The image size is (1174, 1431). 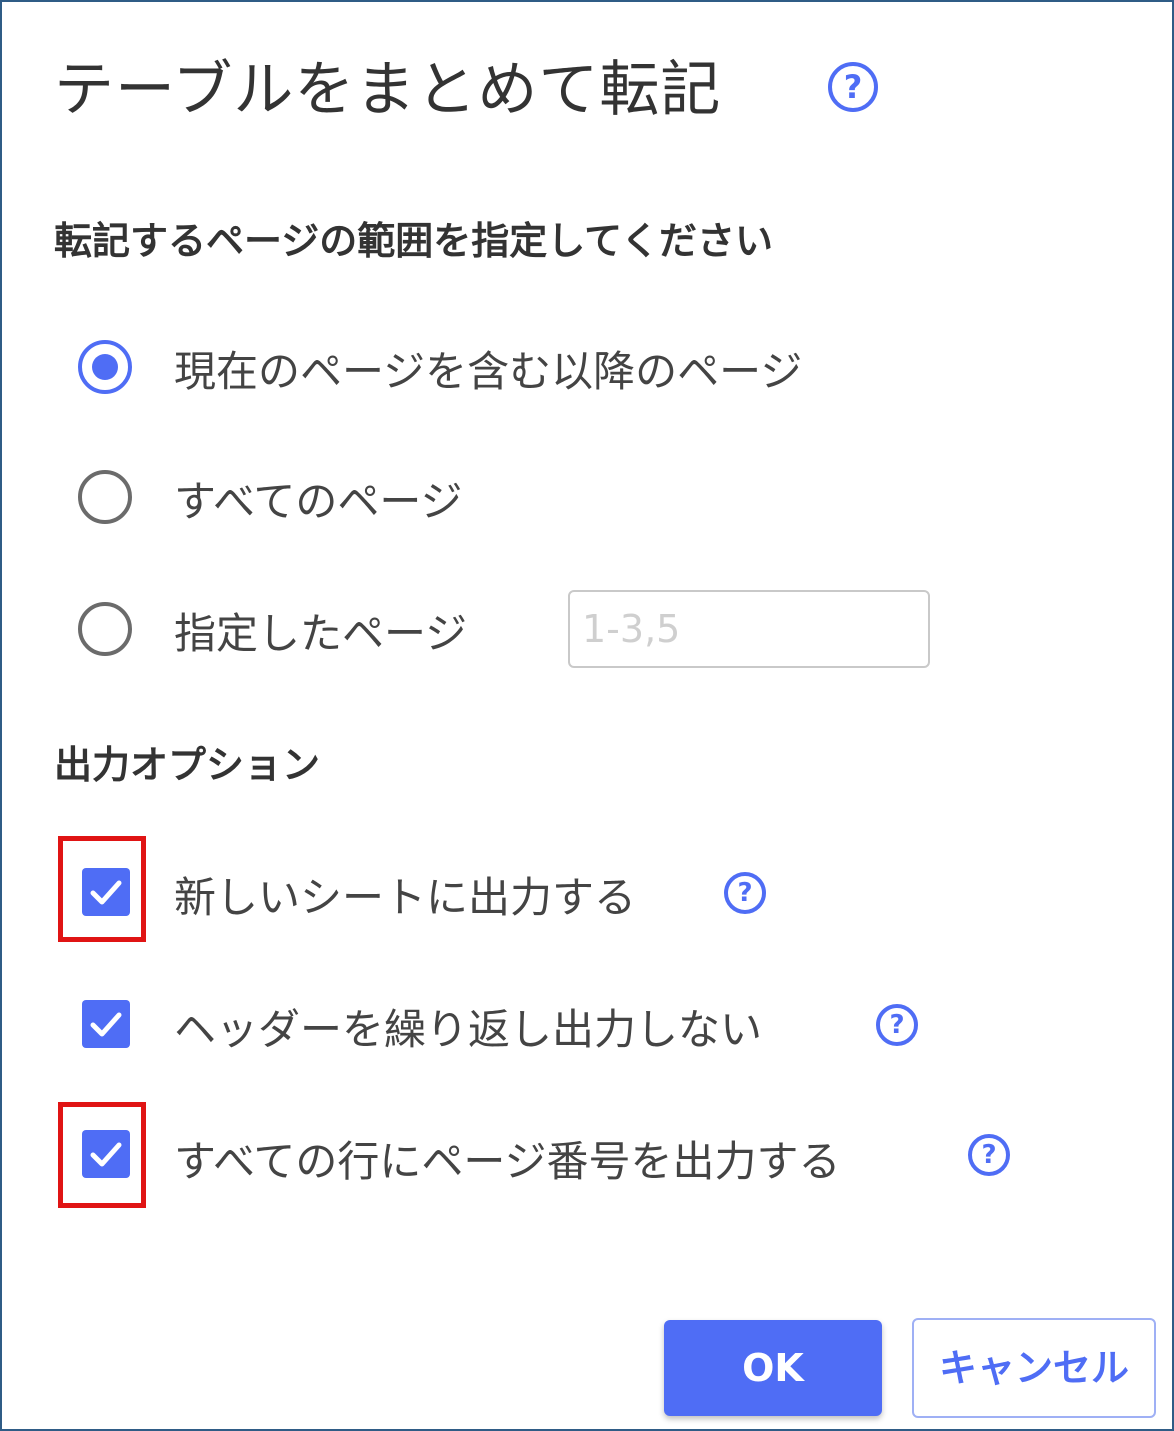 What do you see at coordinates (318, 498) in the screenshot?
I see `radio-label-all-pages: すべてのページ` at bounding box center [318, 498].